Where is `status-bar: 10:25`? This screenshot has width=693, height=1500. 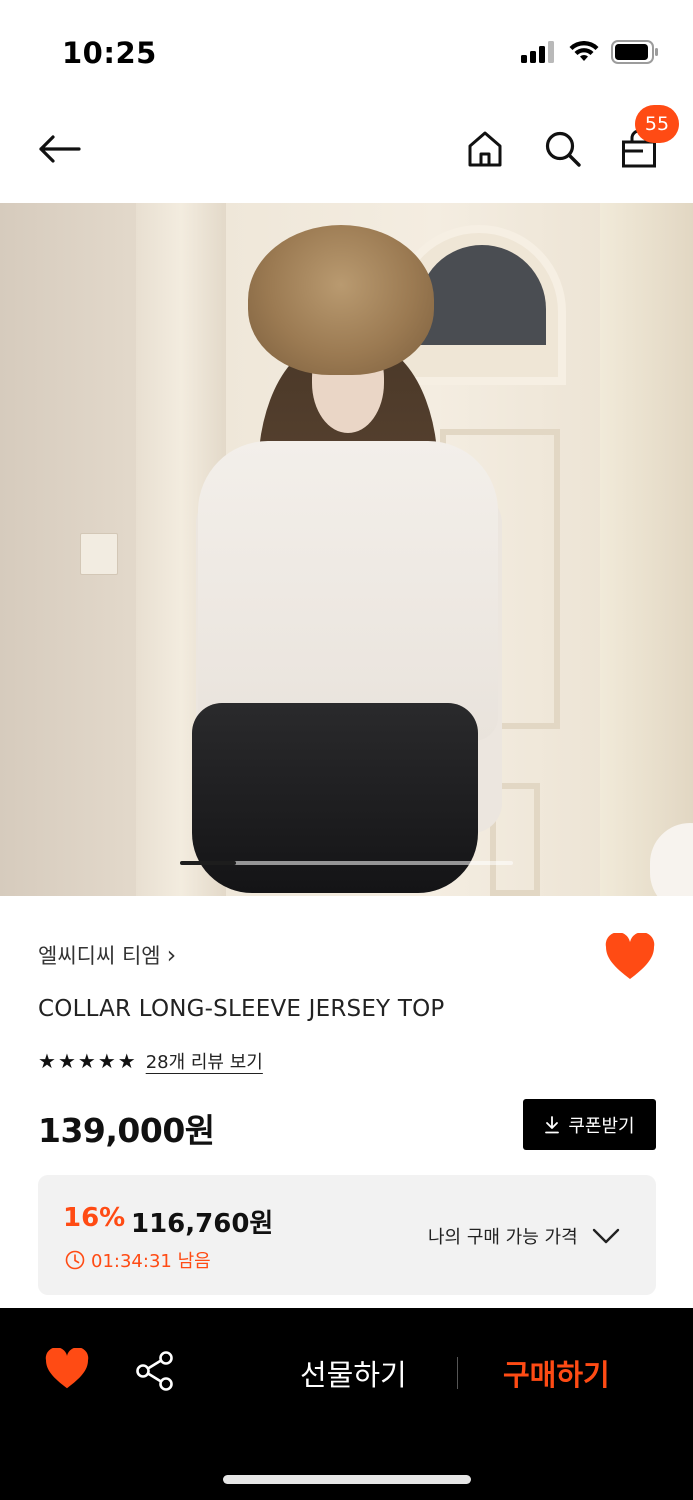 status-bar: 10:25 is located at coordinates (346, 50).